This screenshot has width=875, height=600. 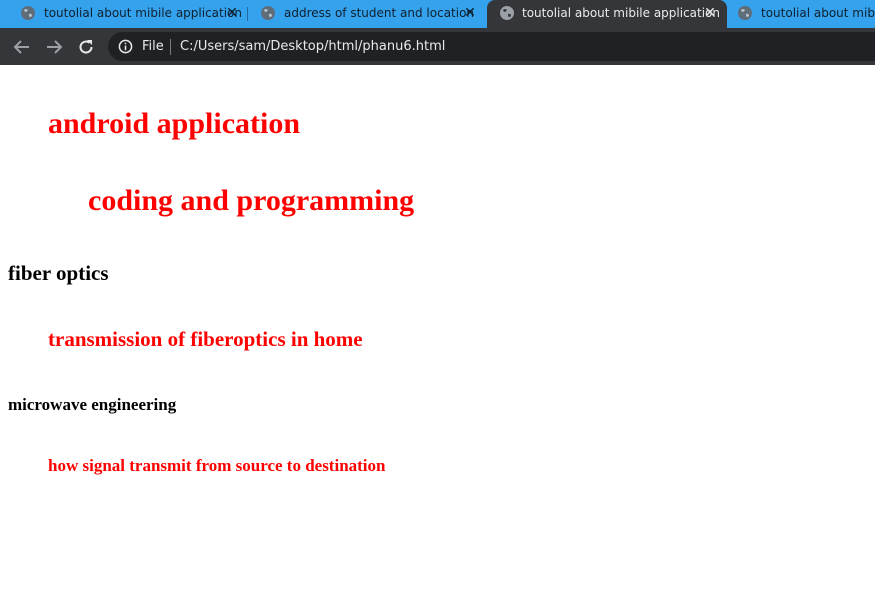 I want to click on tab-1: toutolial about mibile application ✕, so click(x=123, y=14).